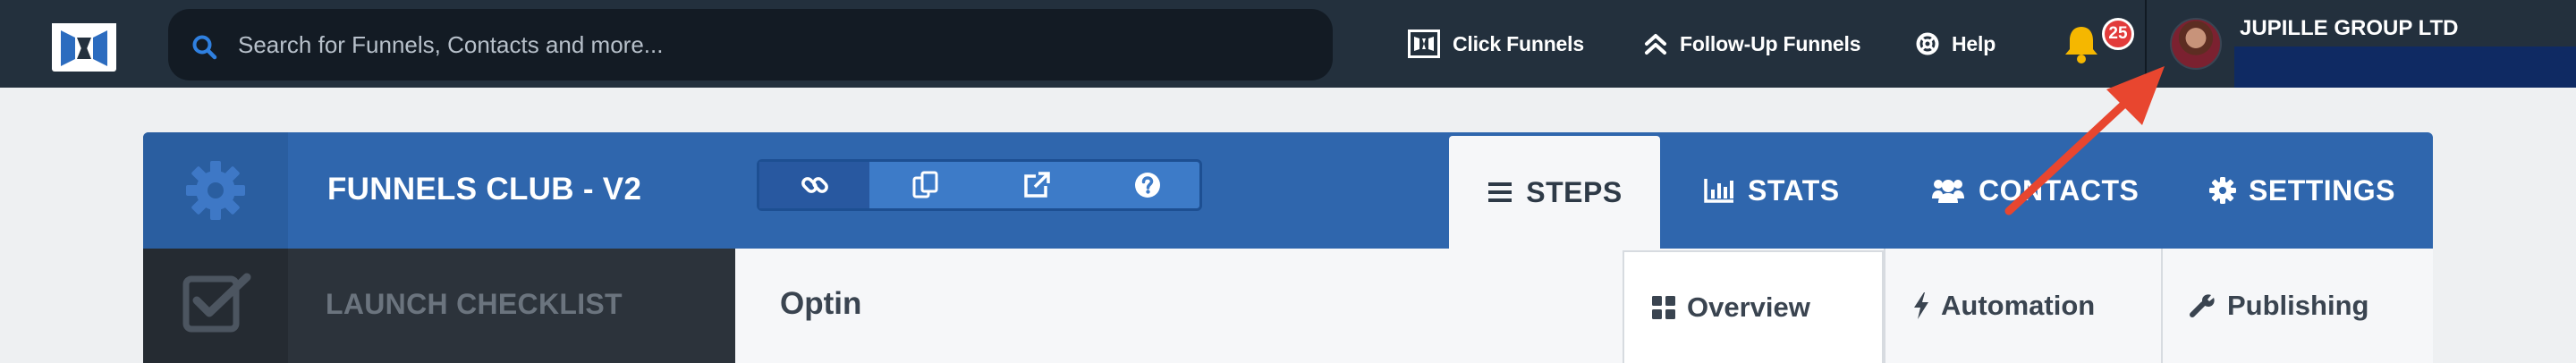  What do you see at coordinates (1518, 43) in the screenshot?
I see `nav-click-funnels-label: Click Funnels` at bounding box center [1518, 43].